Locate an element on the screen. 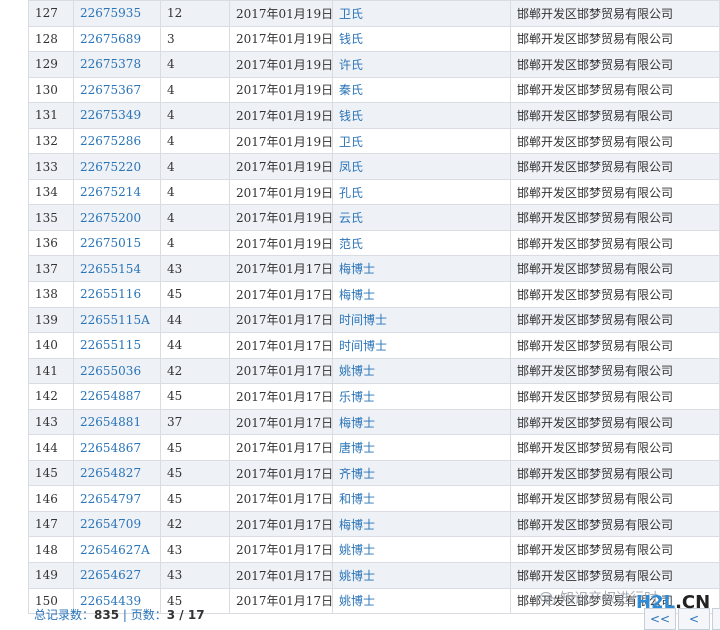  registration-number-link: 22675214 is located at coordinates (117, 192).